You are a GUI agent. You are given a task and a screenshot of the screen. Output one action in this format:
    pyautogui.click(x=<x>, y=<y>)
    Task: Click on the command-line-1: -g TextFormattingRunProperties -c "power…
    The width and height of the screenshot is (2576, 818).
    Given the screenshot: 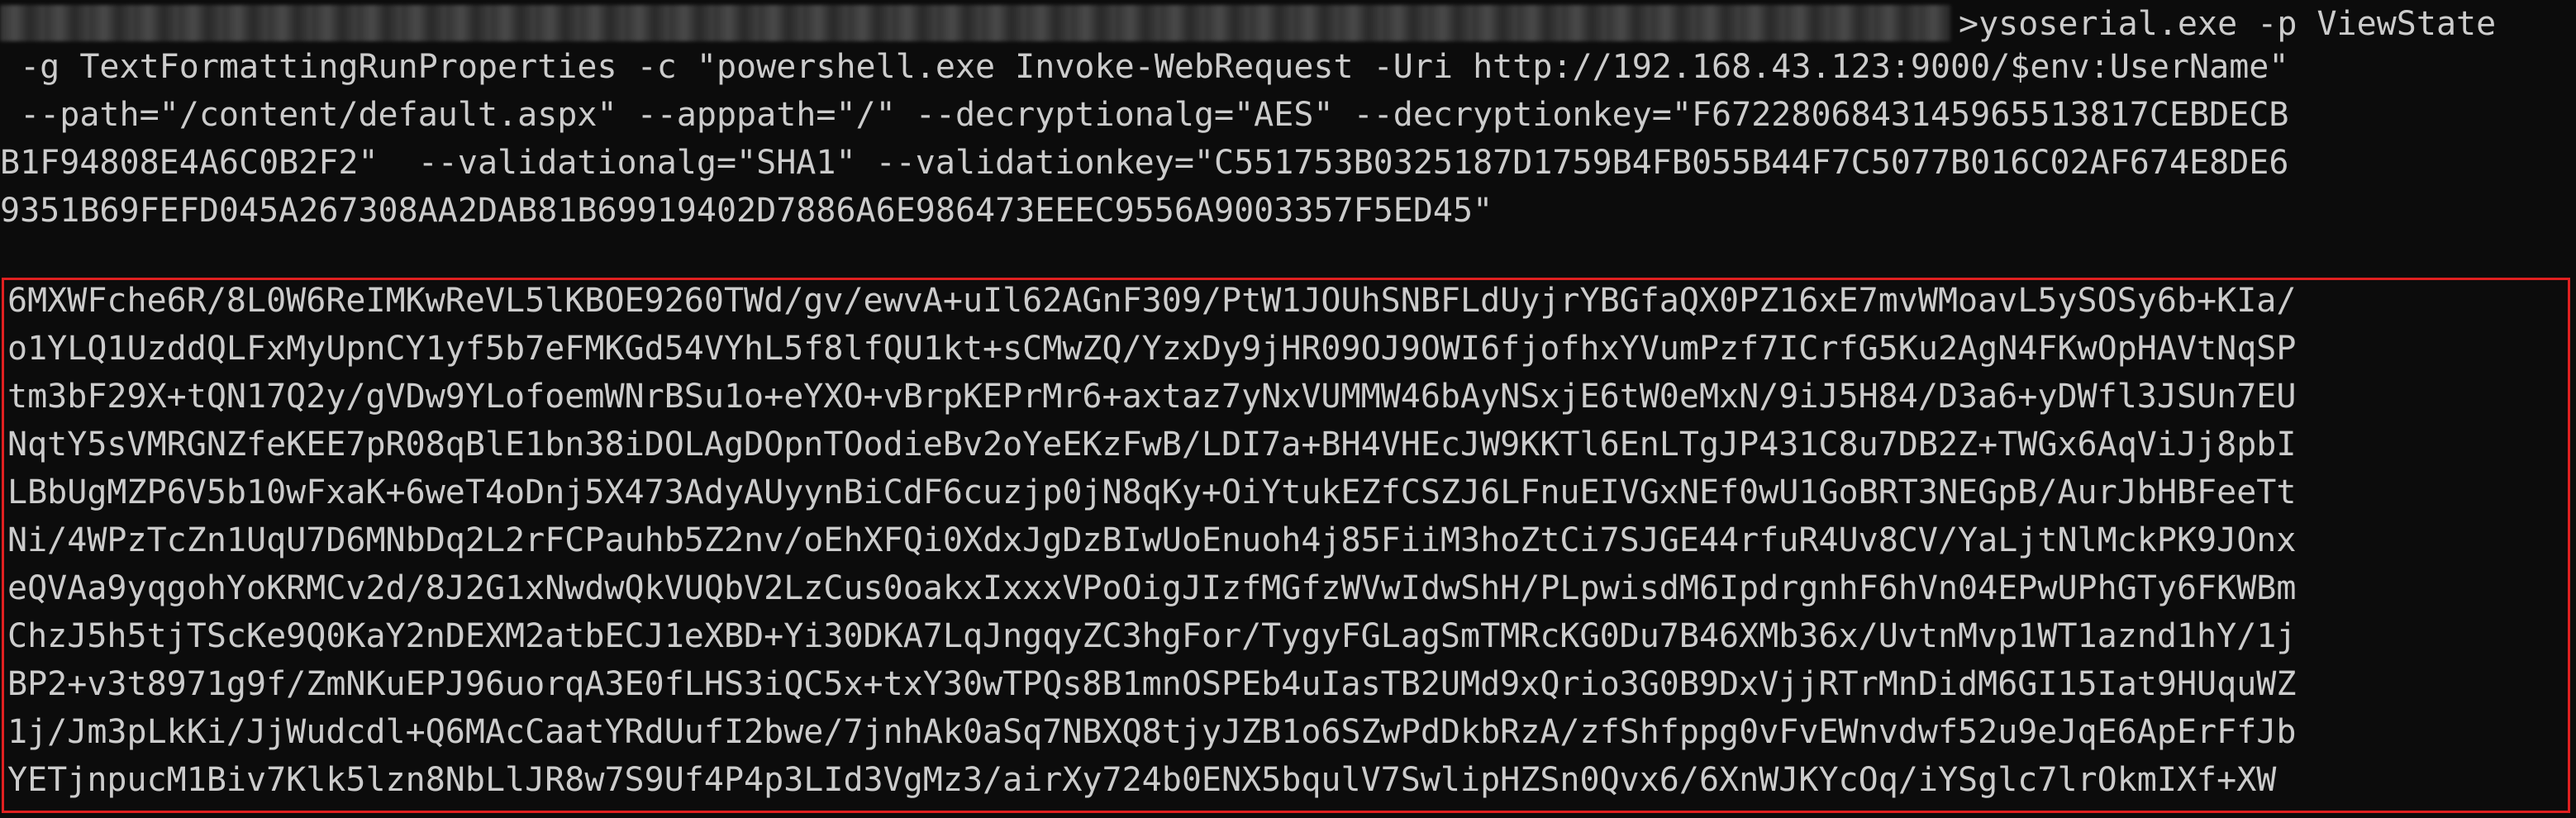 What is the action you would take?
    pyautogui.click(x=1144, y=67)
    